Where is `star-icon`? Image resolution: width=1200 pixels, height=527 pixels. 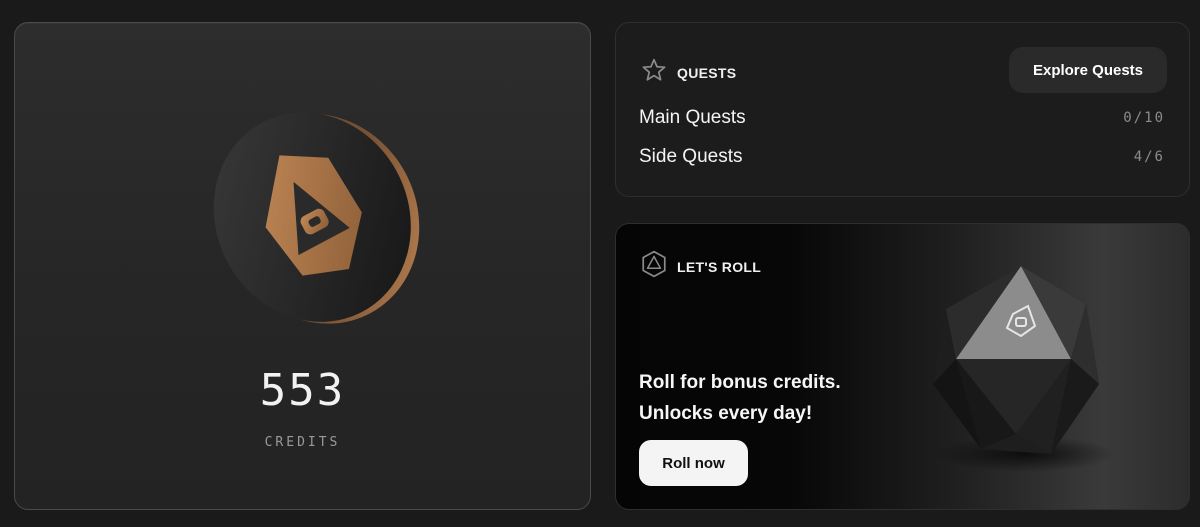 star-icon is located at coordinates (654, 72).